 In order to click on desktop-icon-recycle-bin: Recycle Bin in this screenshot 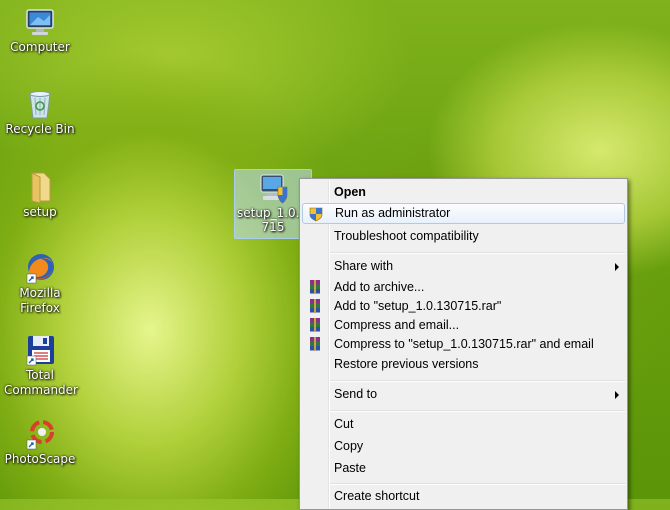, I will do `click(40, 112)`.